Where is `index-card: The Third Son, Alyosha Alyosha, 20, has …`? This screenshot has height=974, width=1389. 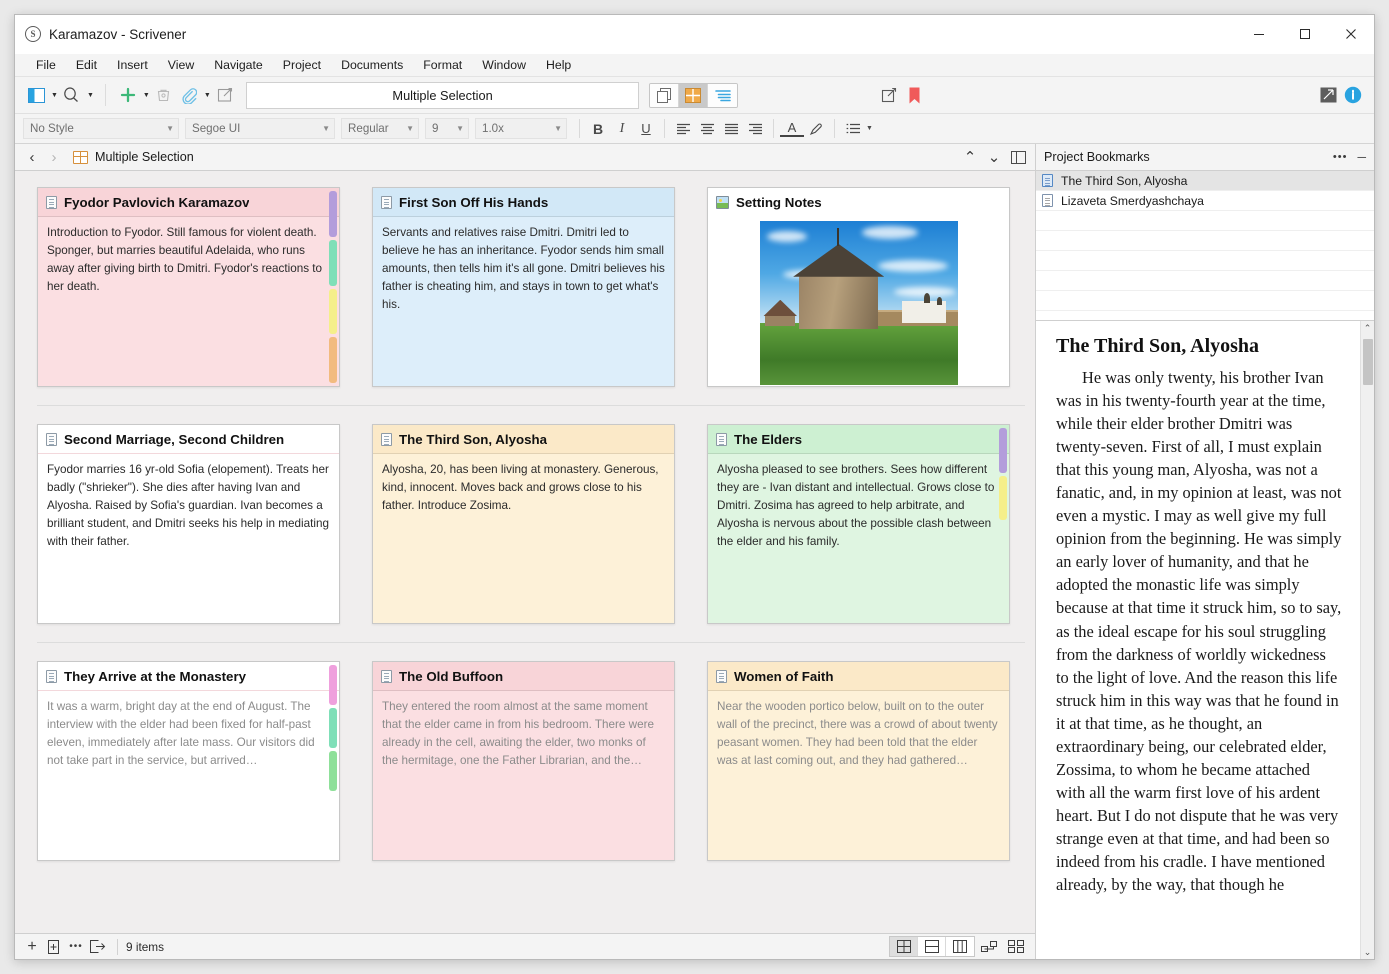 index-card: The Third Son, Alyosha Alyosha, 20, has … is located at coordinates (523, 524).